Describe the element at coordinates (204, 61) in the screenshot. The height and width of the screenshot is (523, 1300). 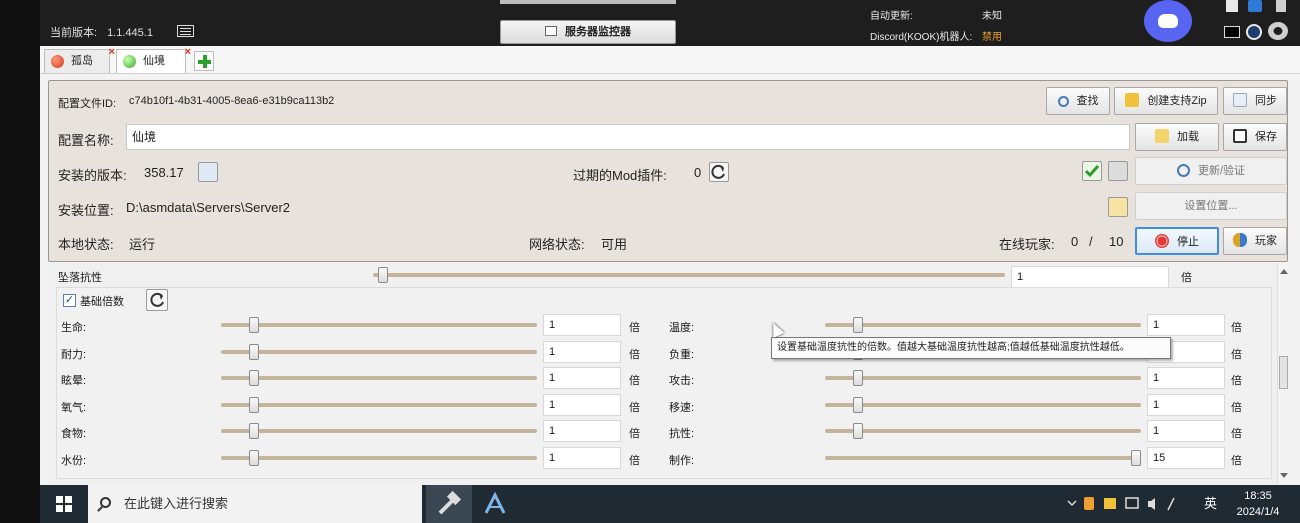
I see `add-tab-icon` at that location.